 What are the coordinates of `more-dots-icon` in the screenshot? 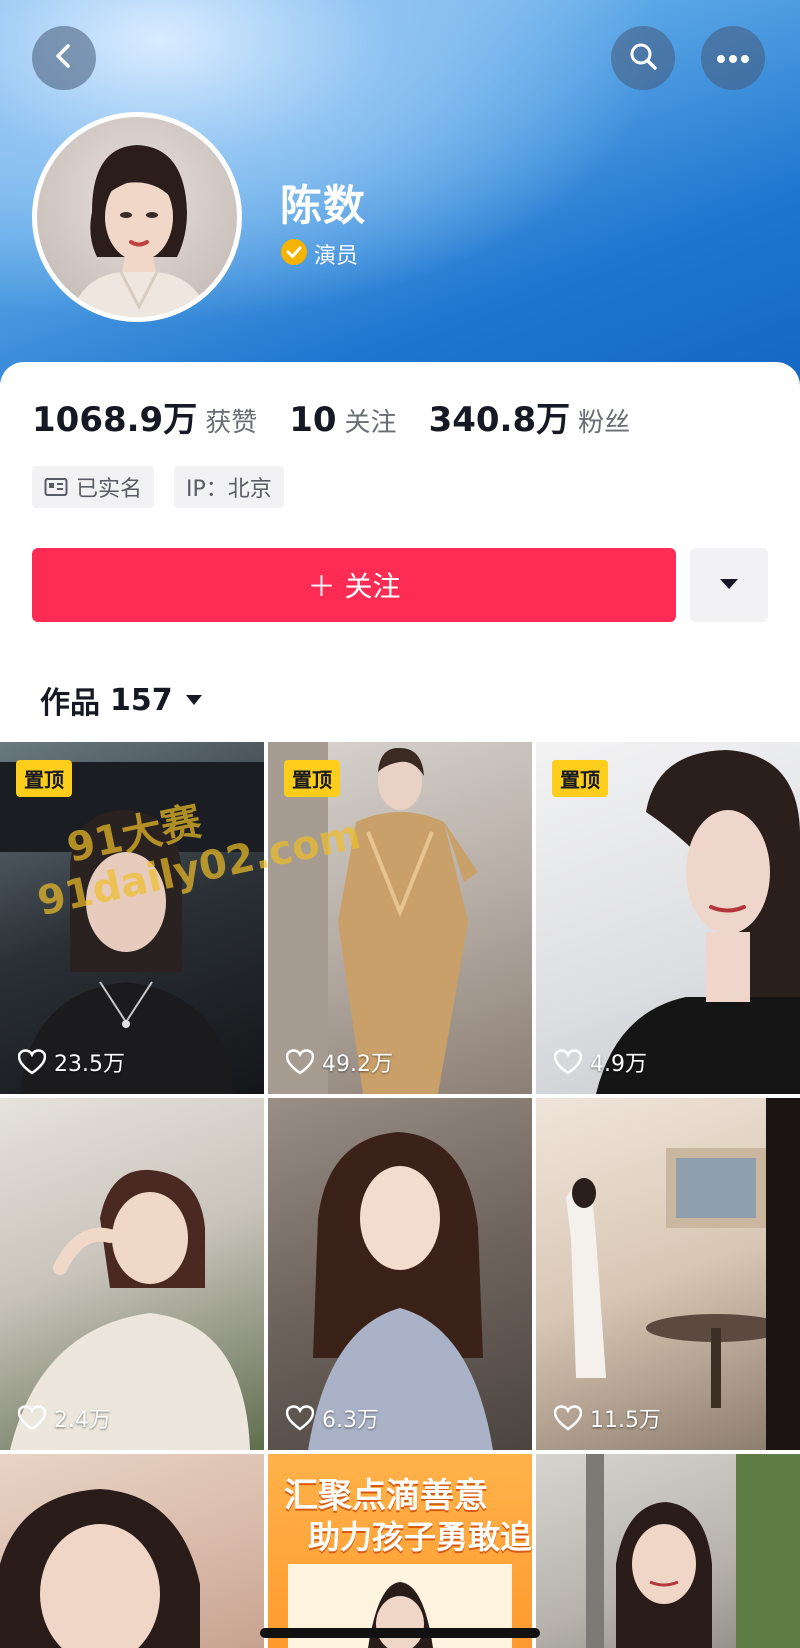 It's located at (733, 58).